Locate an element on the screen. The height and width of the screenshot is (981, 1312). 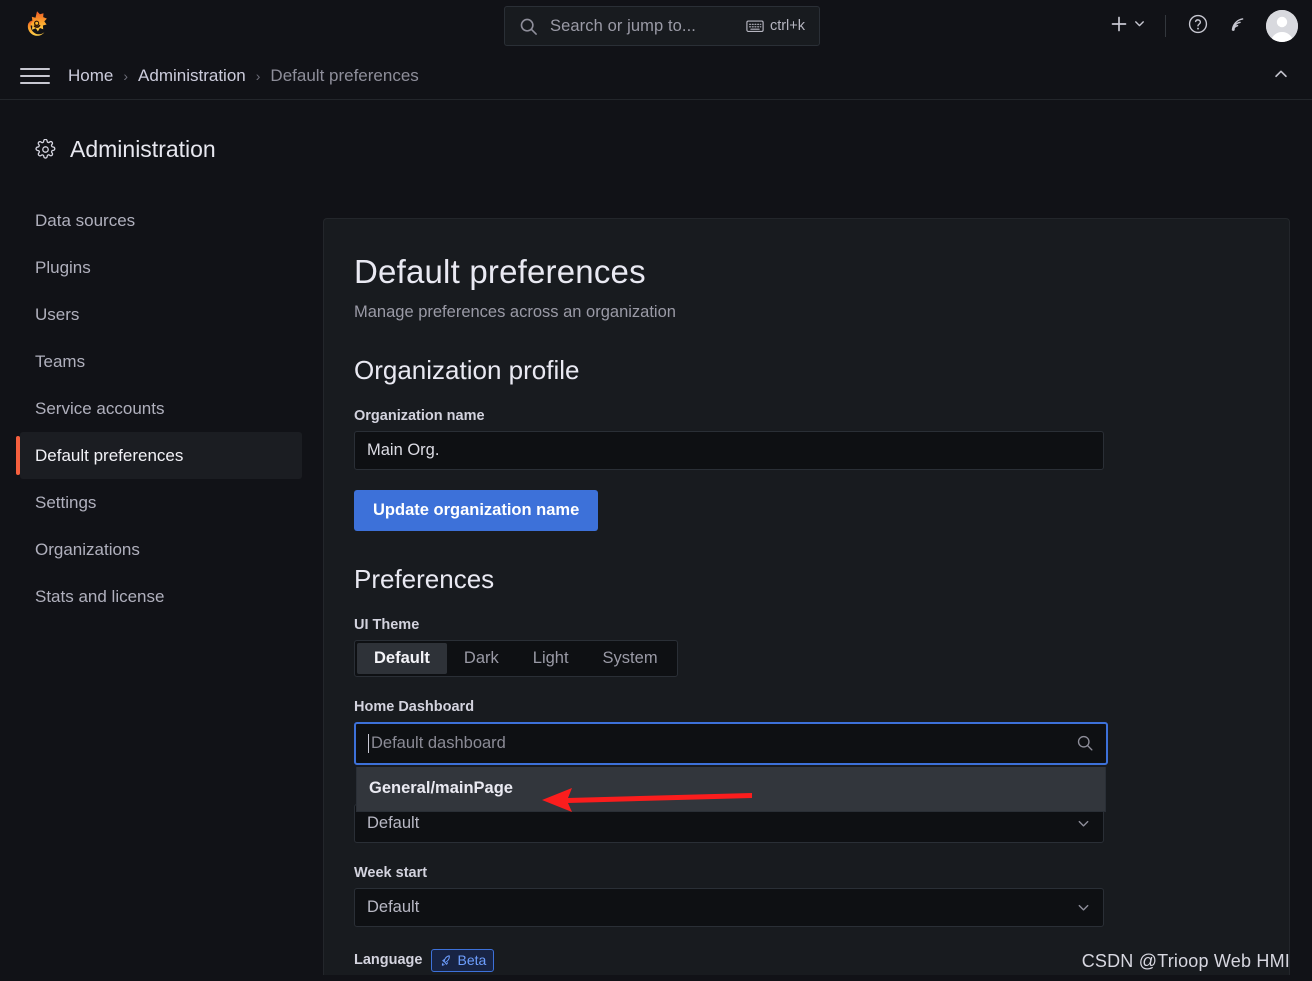
beta-badge-label: Beta is located at coordinates (472, 960).